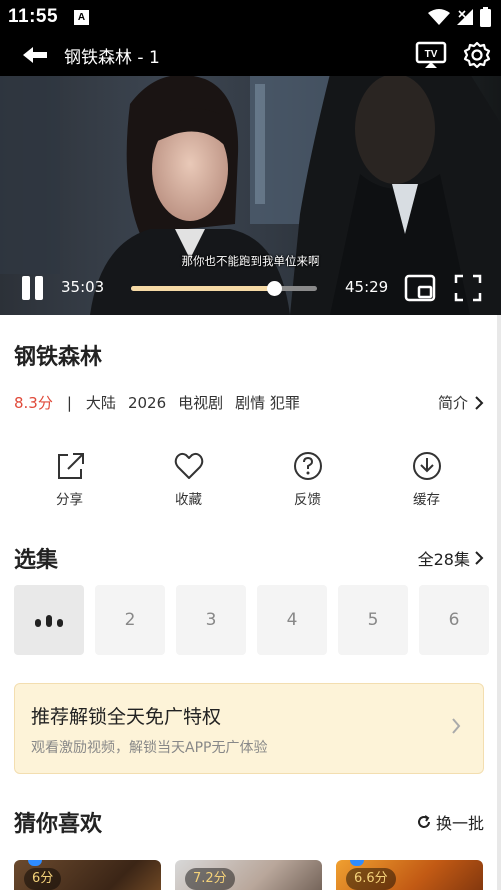  What do you see at coordinates (443, 559) in the screenshot?
I see `all-episodes-label: 全28集` at bounding box center [443, 559].